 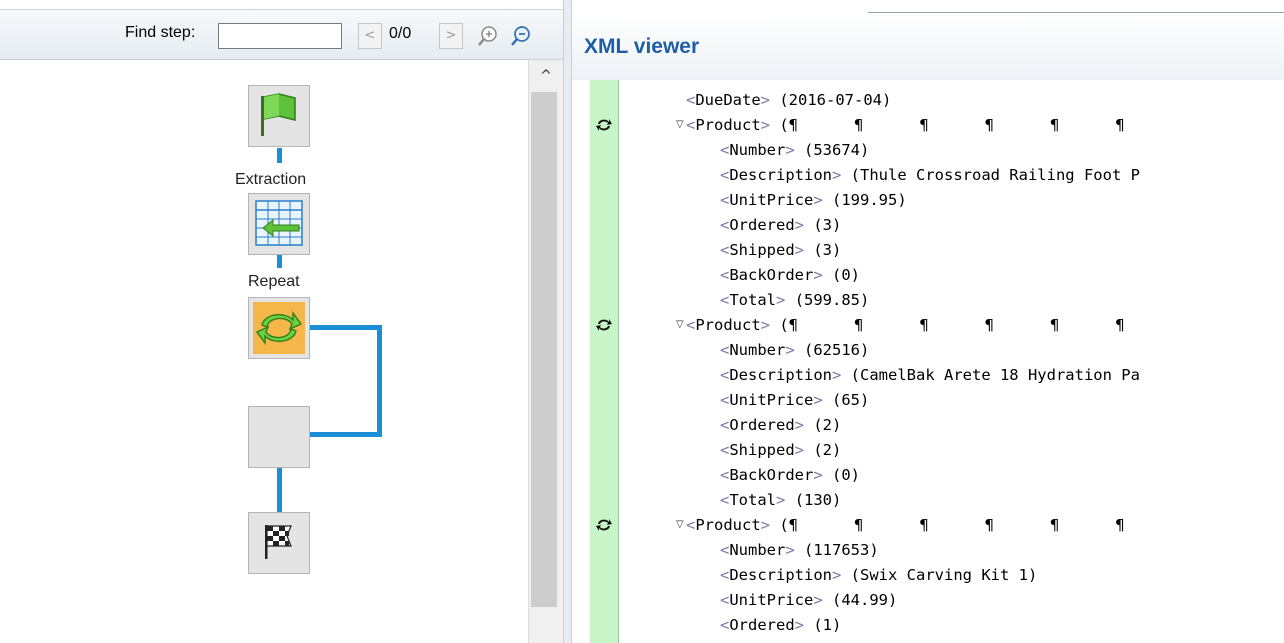 What do you see at coordinates (832, 300) in the screenshot?
I see `xml-value: (599.85)` at bounding box center [832, 300].